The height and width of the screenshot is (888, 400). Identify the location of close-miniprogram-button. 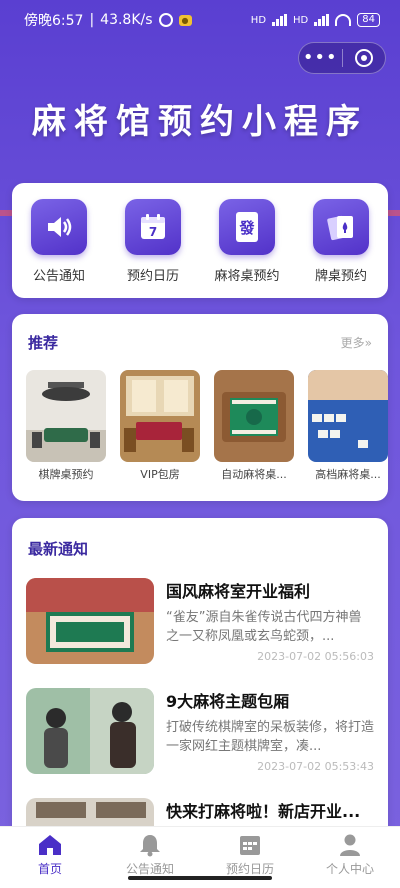
(364, 58).